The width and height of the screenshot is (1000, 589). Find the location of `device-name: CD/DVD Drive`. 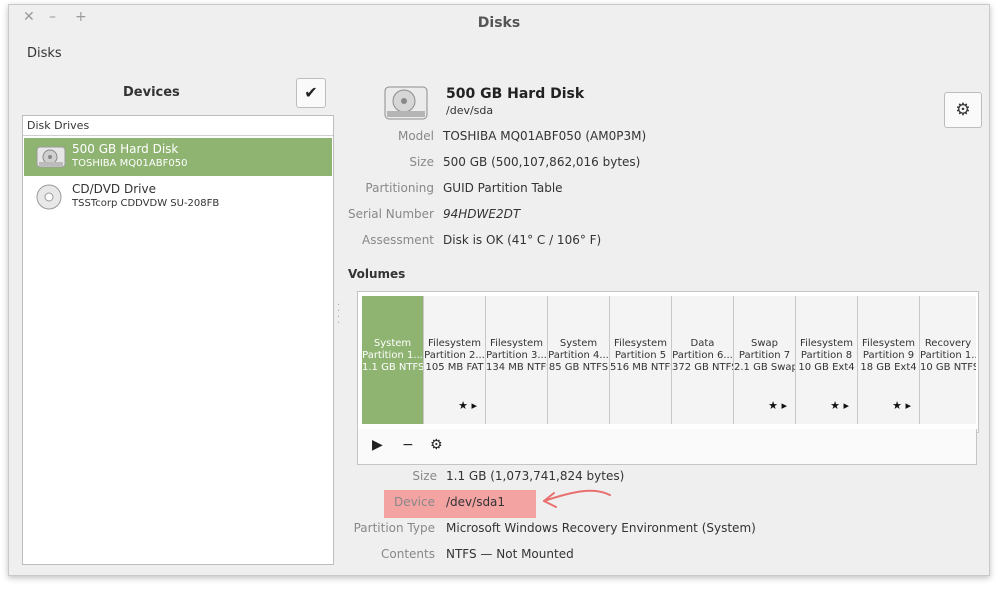

device-name: CD/DVD Drive is located at coordinates (114, 189).